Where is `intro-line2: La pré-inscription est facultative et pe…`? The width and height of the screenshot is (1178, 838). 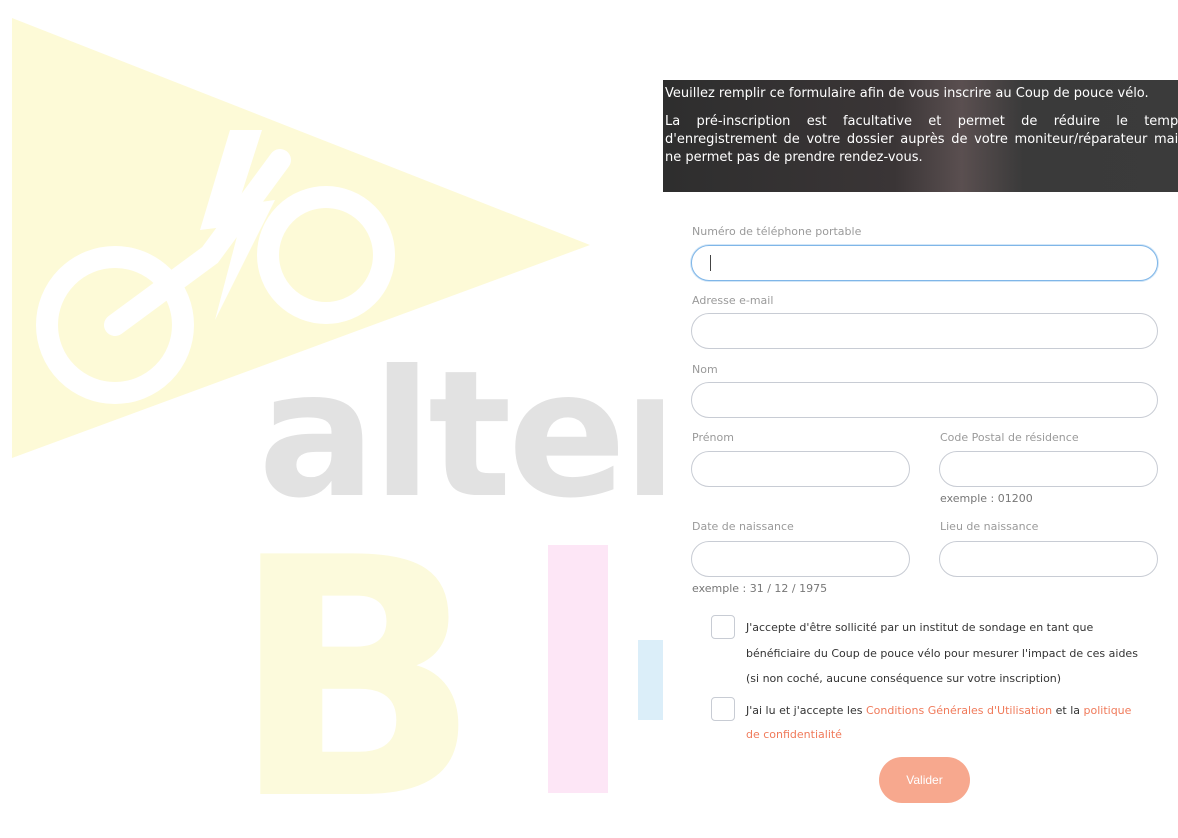 intro-line2: La pré-inscription est facultative et pe… is located at coordinates (921, 139).